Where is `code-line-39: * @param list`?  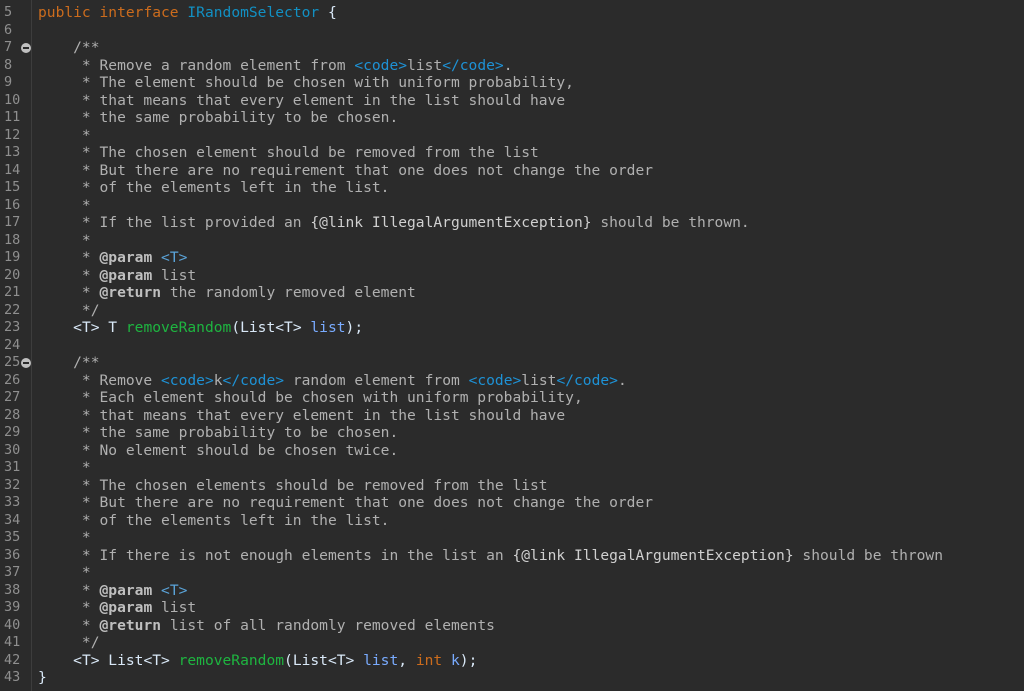 code-line-39: * @param list is located at coordinates (117, 608).